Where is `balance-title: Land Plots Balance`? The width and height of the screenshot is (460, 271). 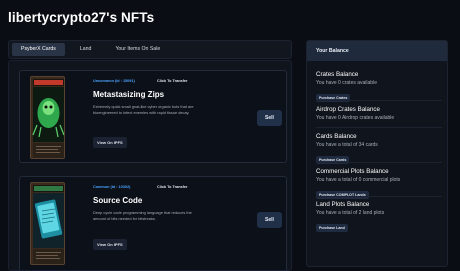
balance-title: Land Plots Balance is located at coordinates (343, 204).